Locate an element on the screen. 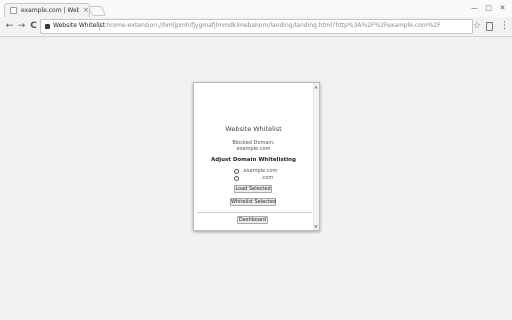 The width and height of the screenshot is (512, 320). new-tab-button is located at coordinates (97, 11).